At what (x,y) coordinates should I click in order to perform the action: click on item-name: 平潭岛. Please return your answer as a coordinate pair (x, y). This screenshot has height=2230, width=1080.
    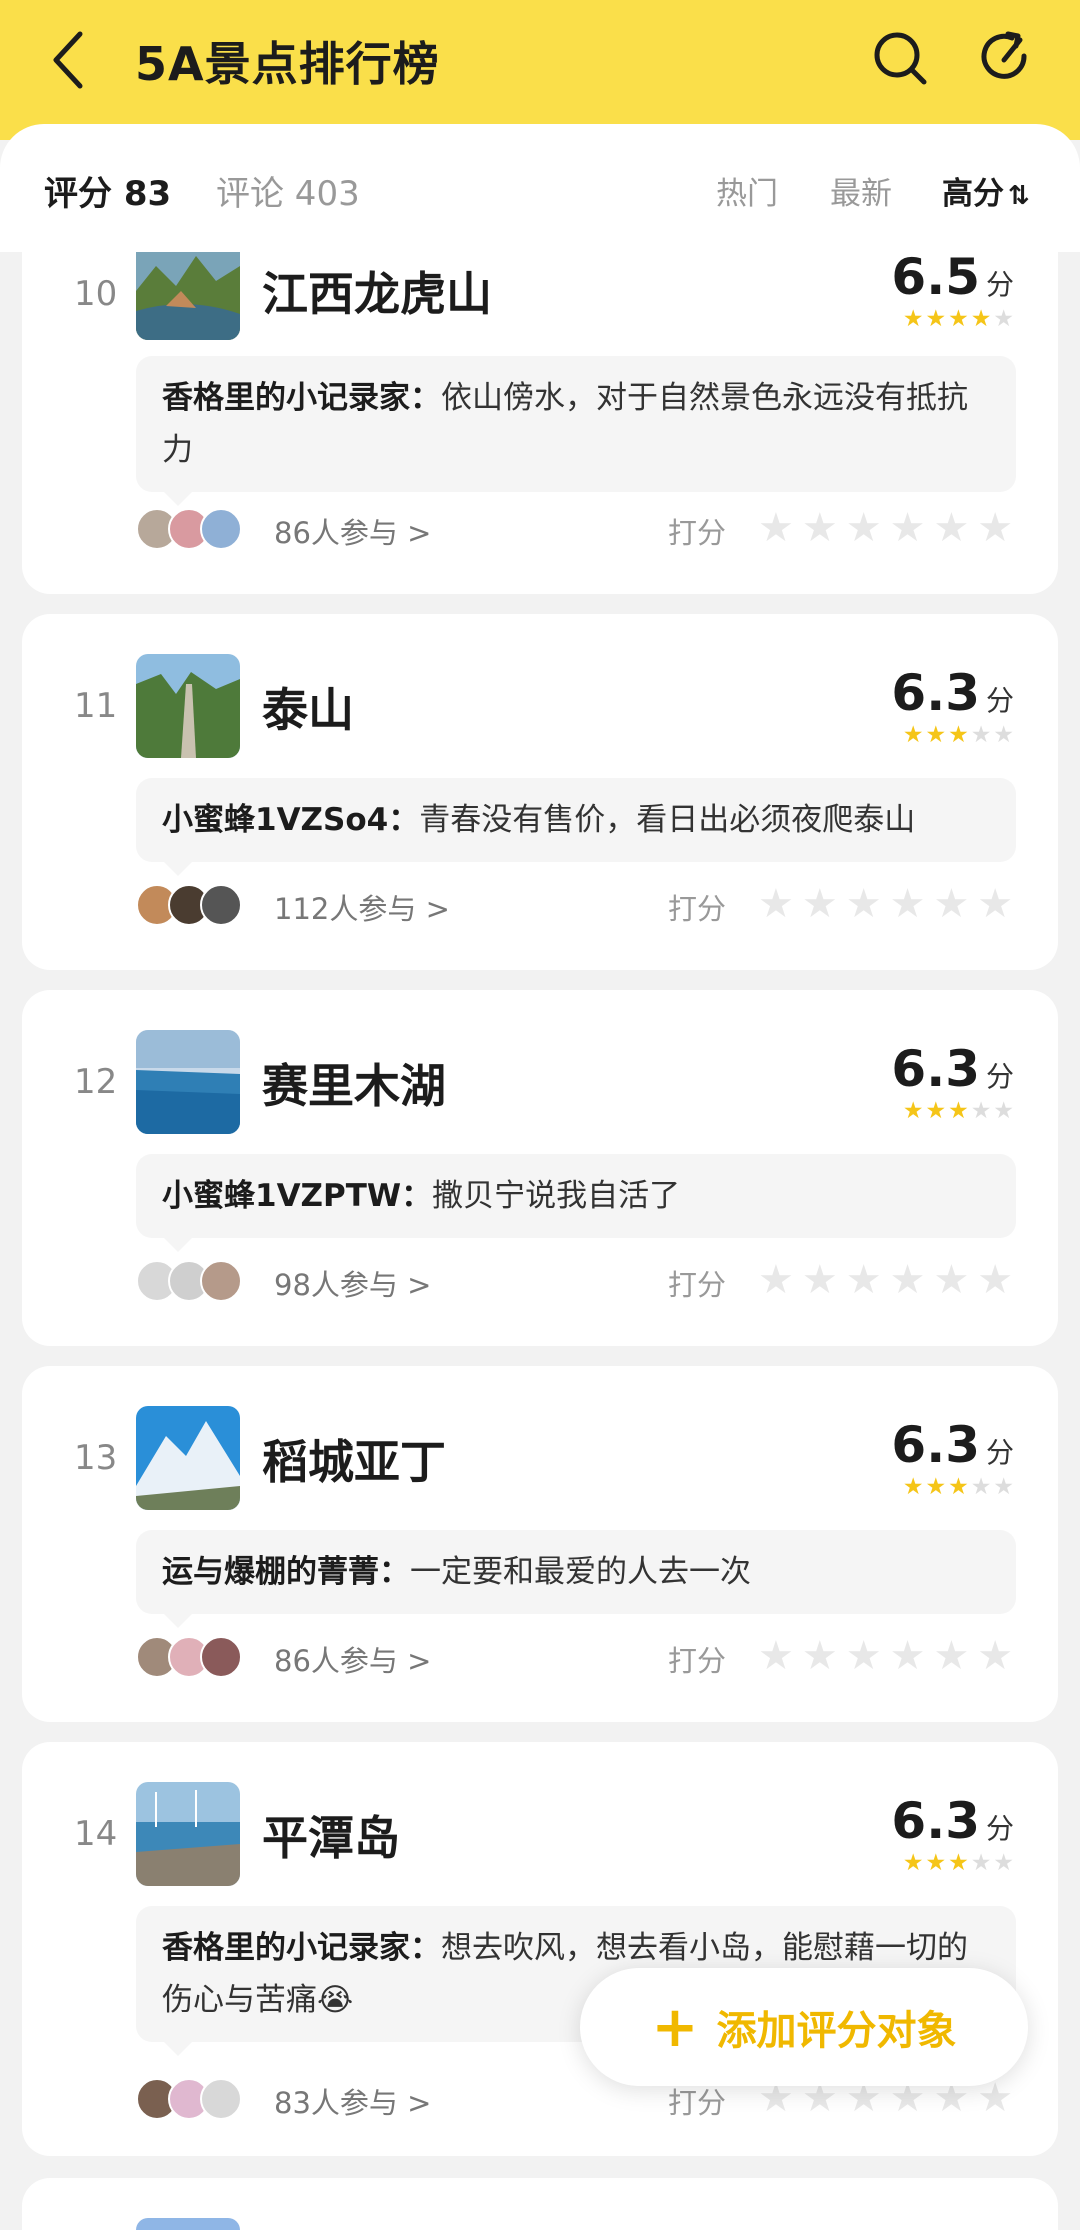
    Looking at the image, I should click on (331, 1838).